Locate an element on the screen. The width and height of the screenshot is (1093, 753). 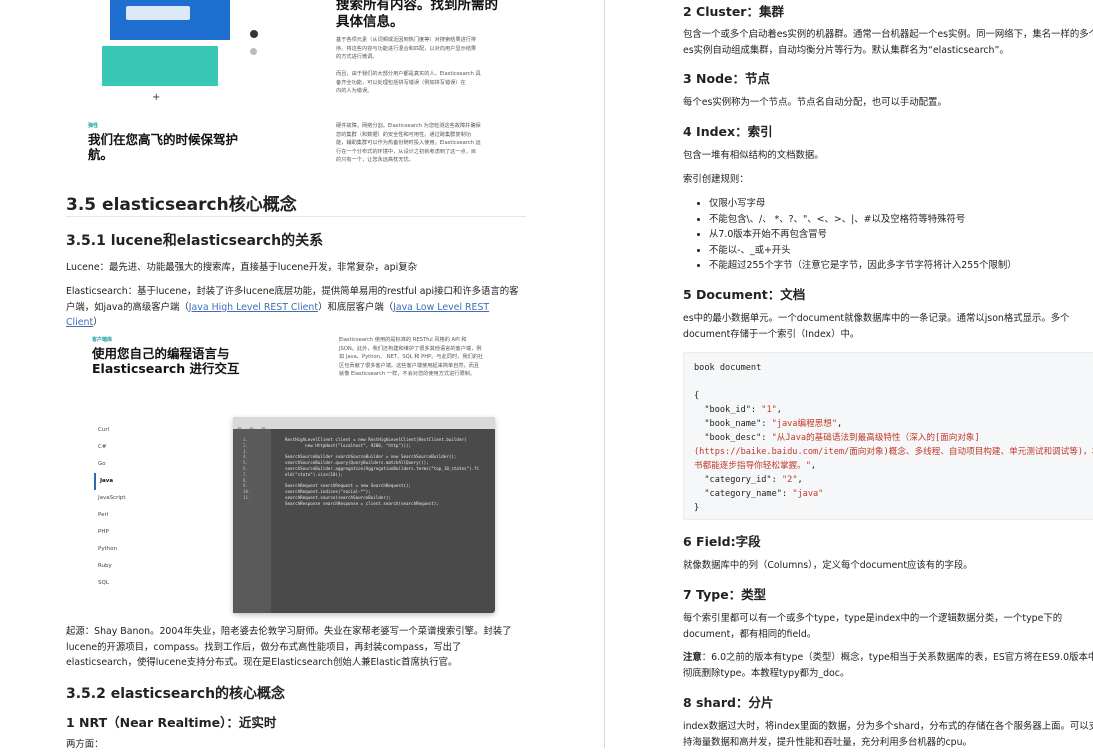
concept-title: 4 Index：索引 is located at coordinates (728, 131).